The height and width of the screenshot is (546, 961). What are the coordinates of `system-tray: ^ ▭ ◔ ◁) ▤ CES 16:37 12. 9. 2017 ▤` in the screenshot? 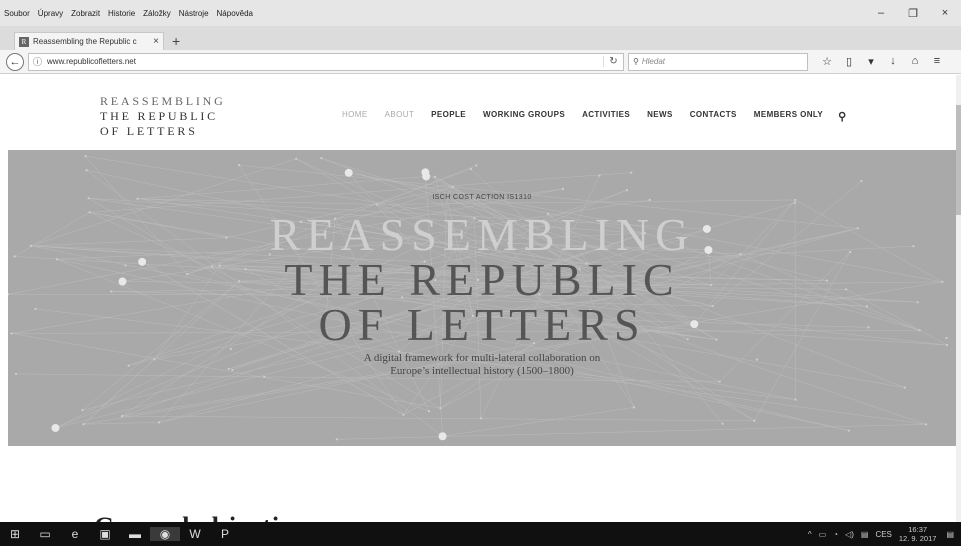 It's located at (884, 534).